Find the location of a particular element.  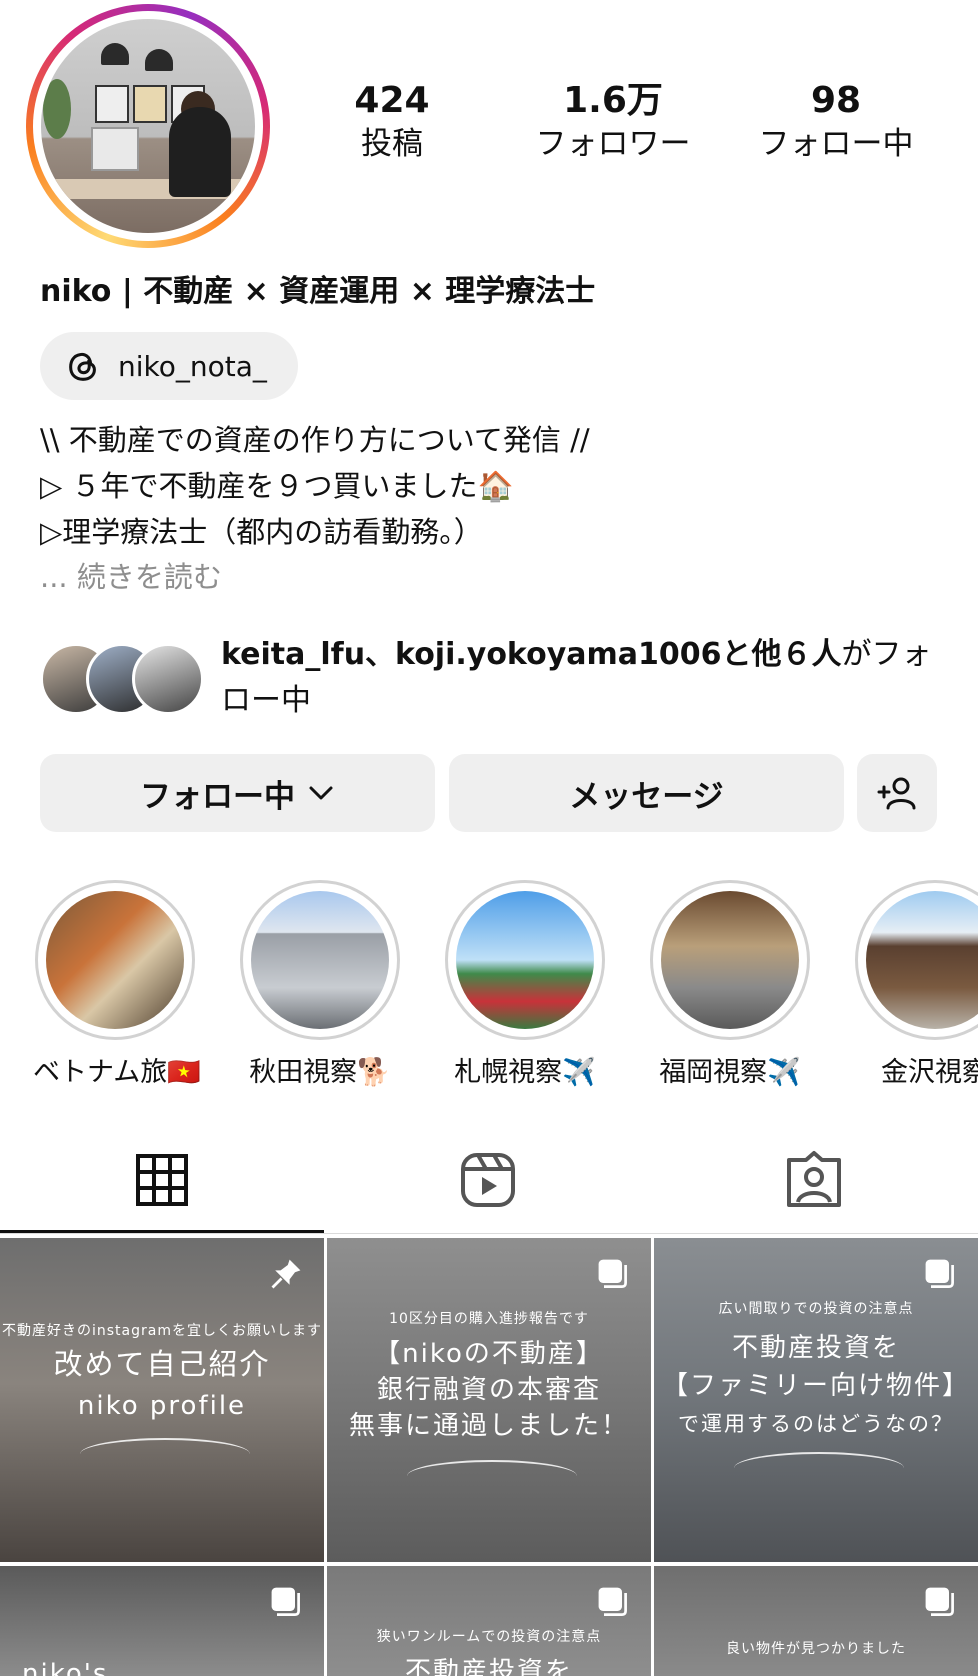

message-button: メッセージ is located at coordinates (646, 793).